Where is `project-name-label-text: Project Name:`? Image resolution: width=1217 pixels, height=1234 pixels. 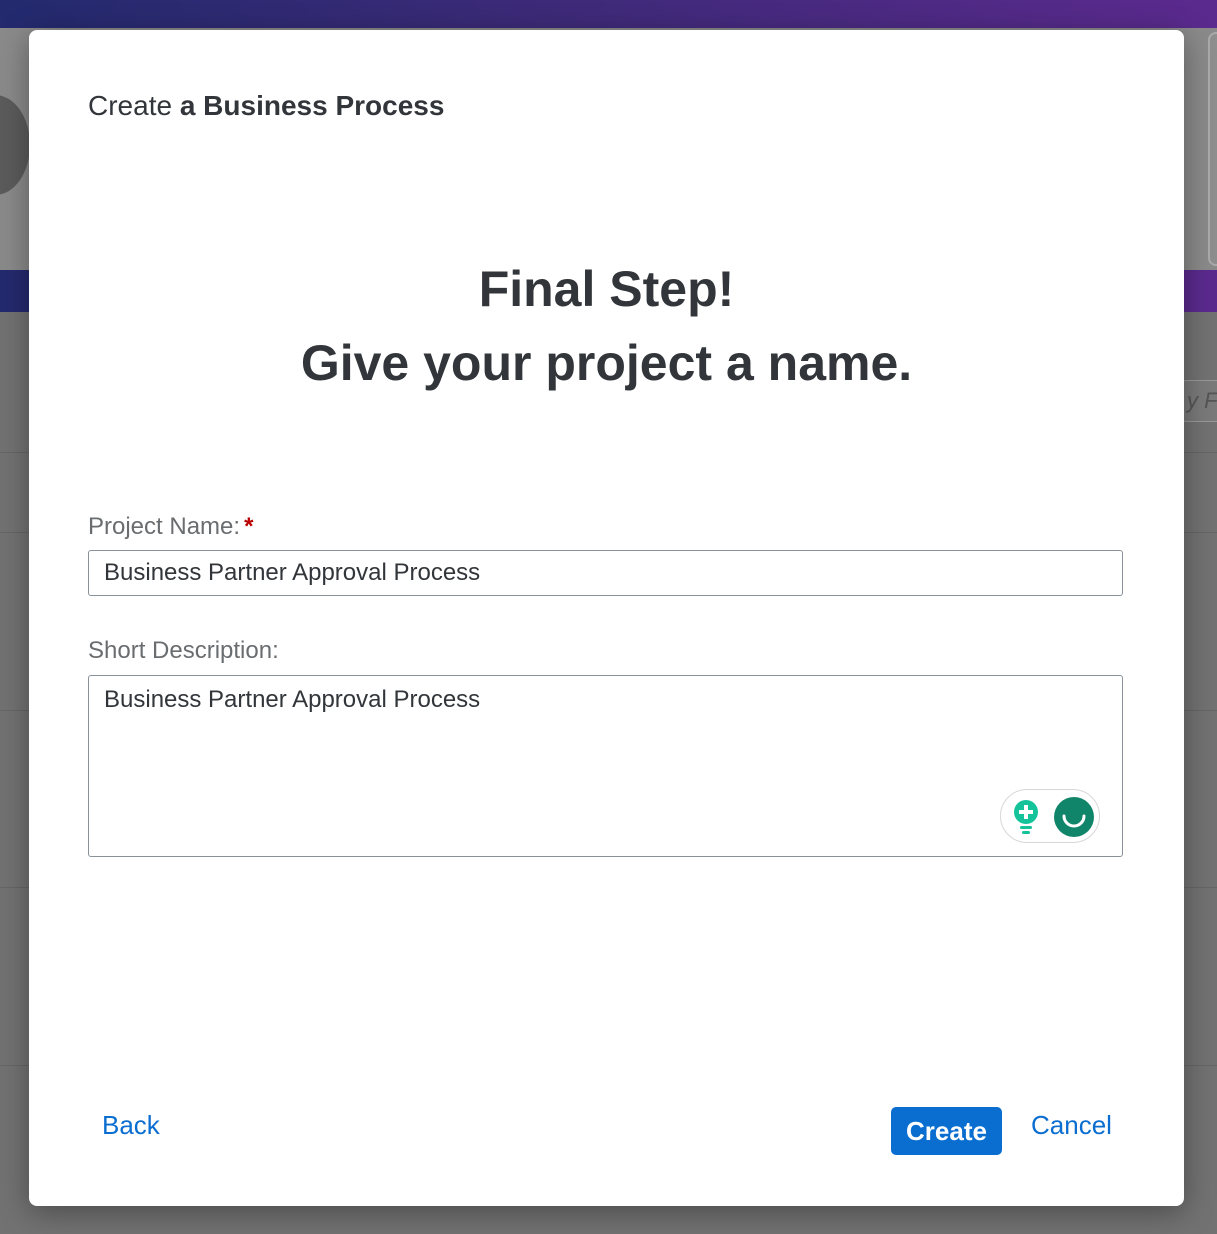 project-name-label-text: Project Name: is located at coordinates (164, 526).